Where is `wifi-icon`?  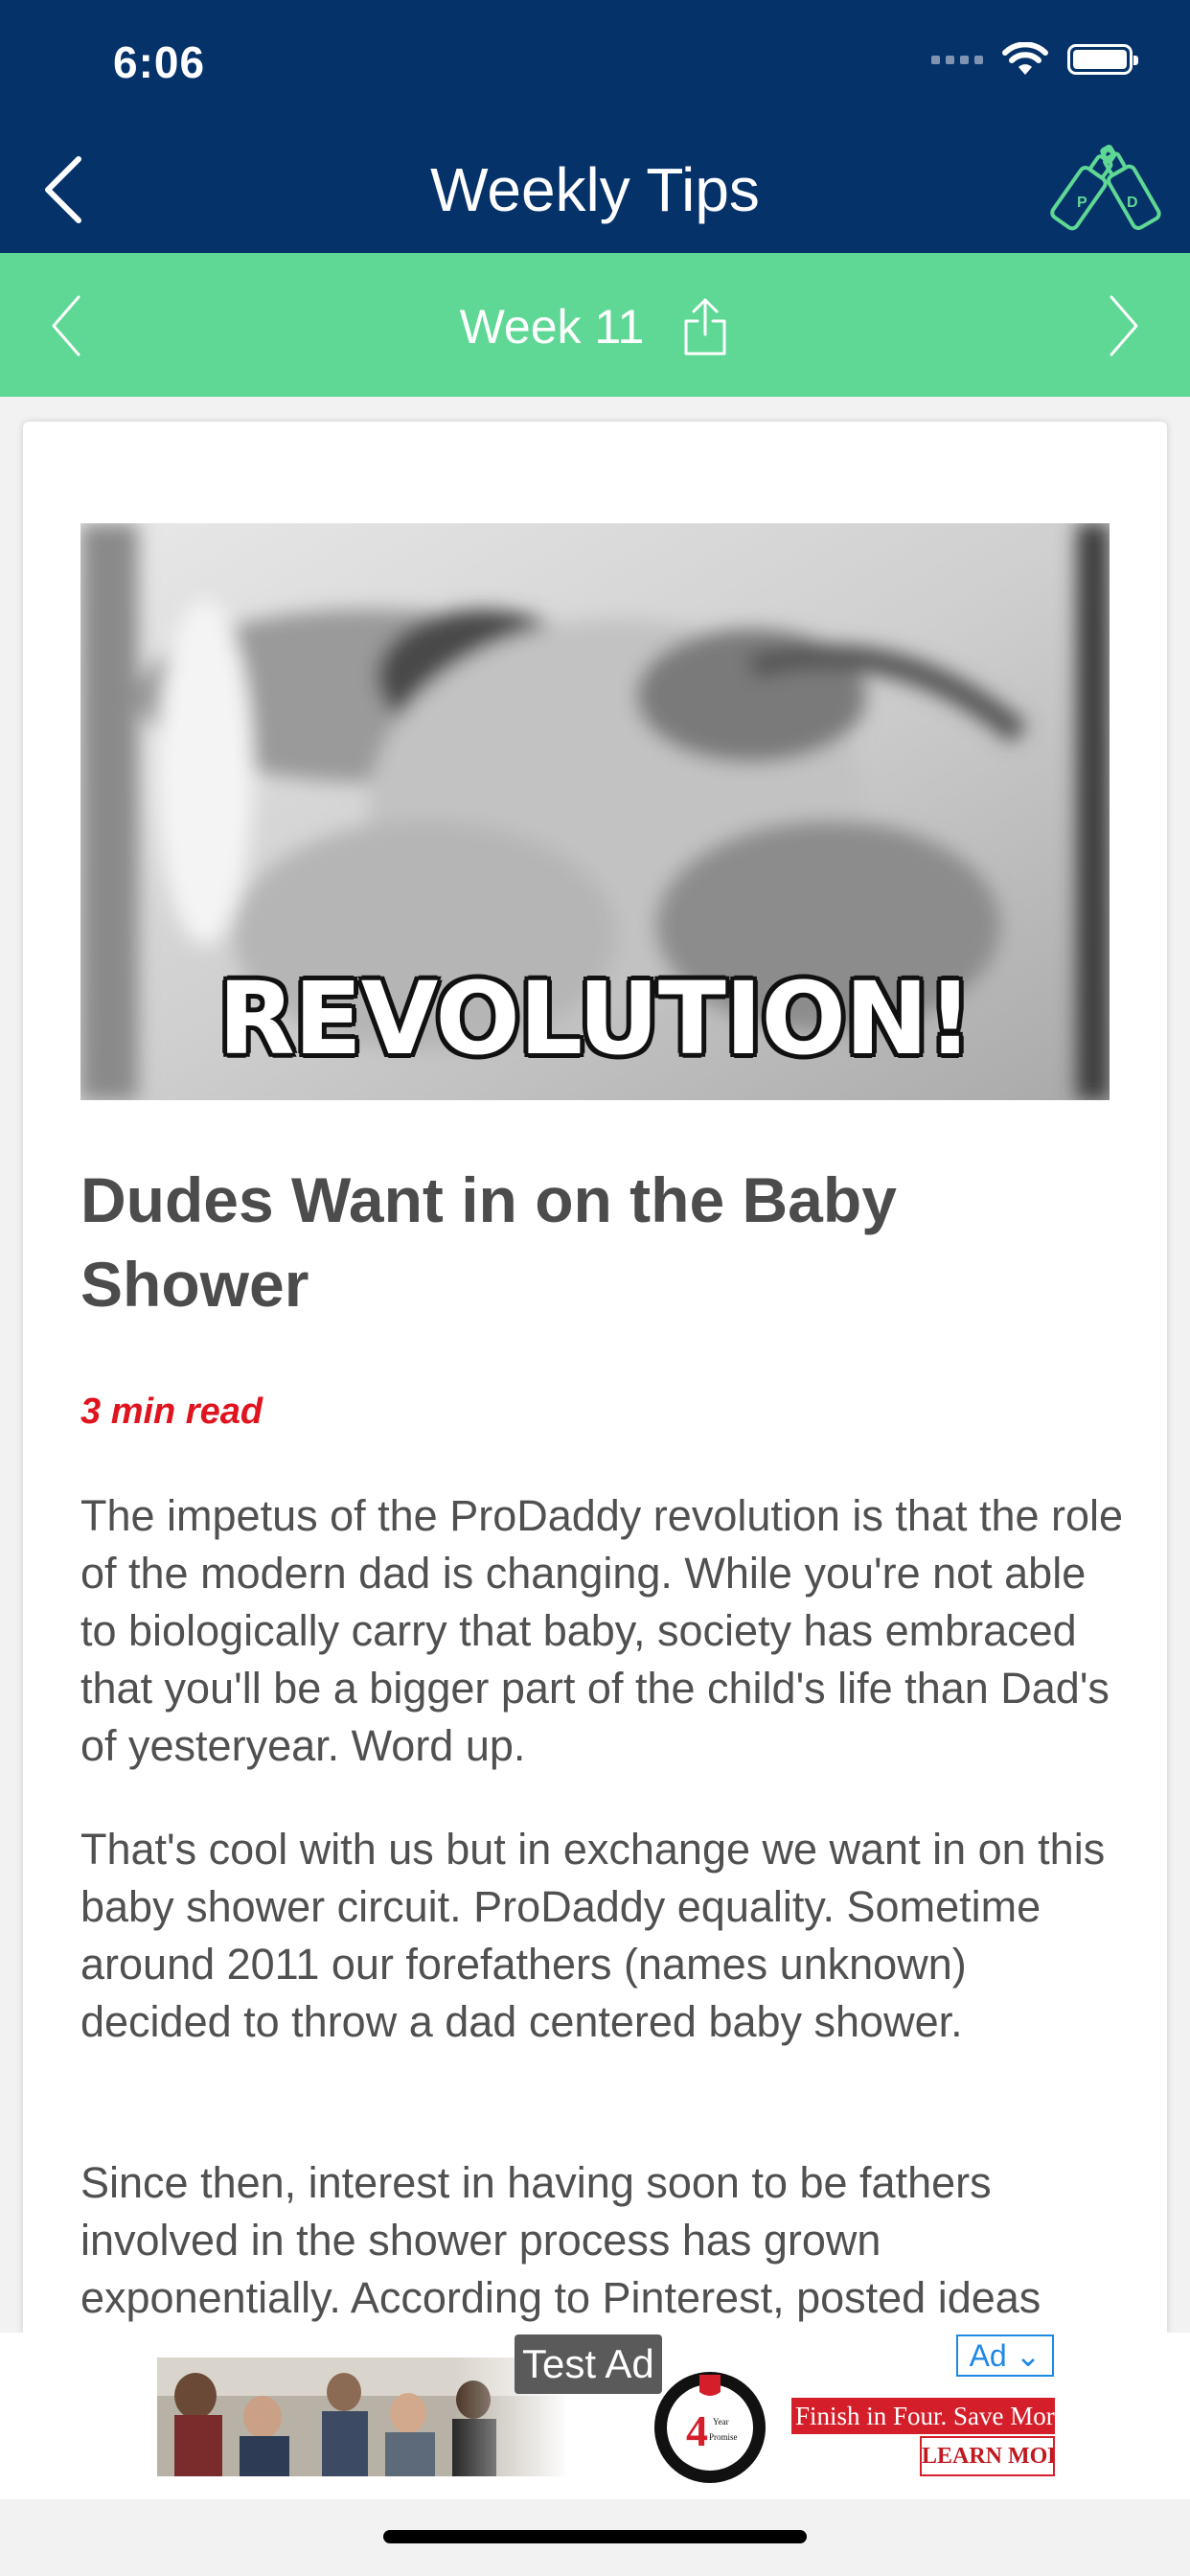 wifi-icon is located at coordinates (1025, 58).